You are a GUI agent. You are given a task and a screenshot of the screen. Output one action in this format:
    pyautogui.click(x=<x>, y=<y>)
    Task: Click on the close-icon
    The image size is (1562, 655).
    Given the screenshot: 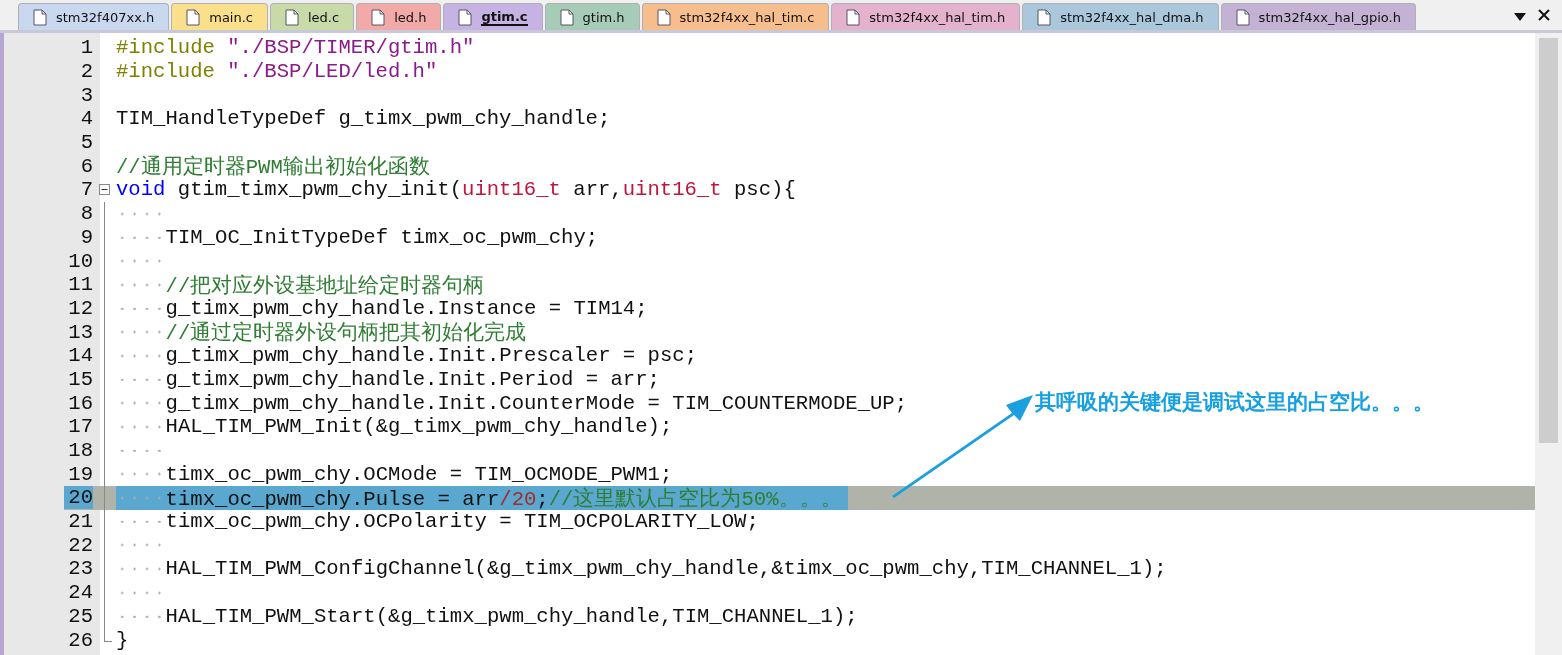 What is the action you would take?
    pyautogui.click(x=1544, y=15)
    